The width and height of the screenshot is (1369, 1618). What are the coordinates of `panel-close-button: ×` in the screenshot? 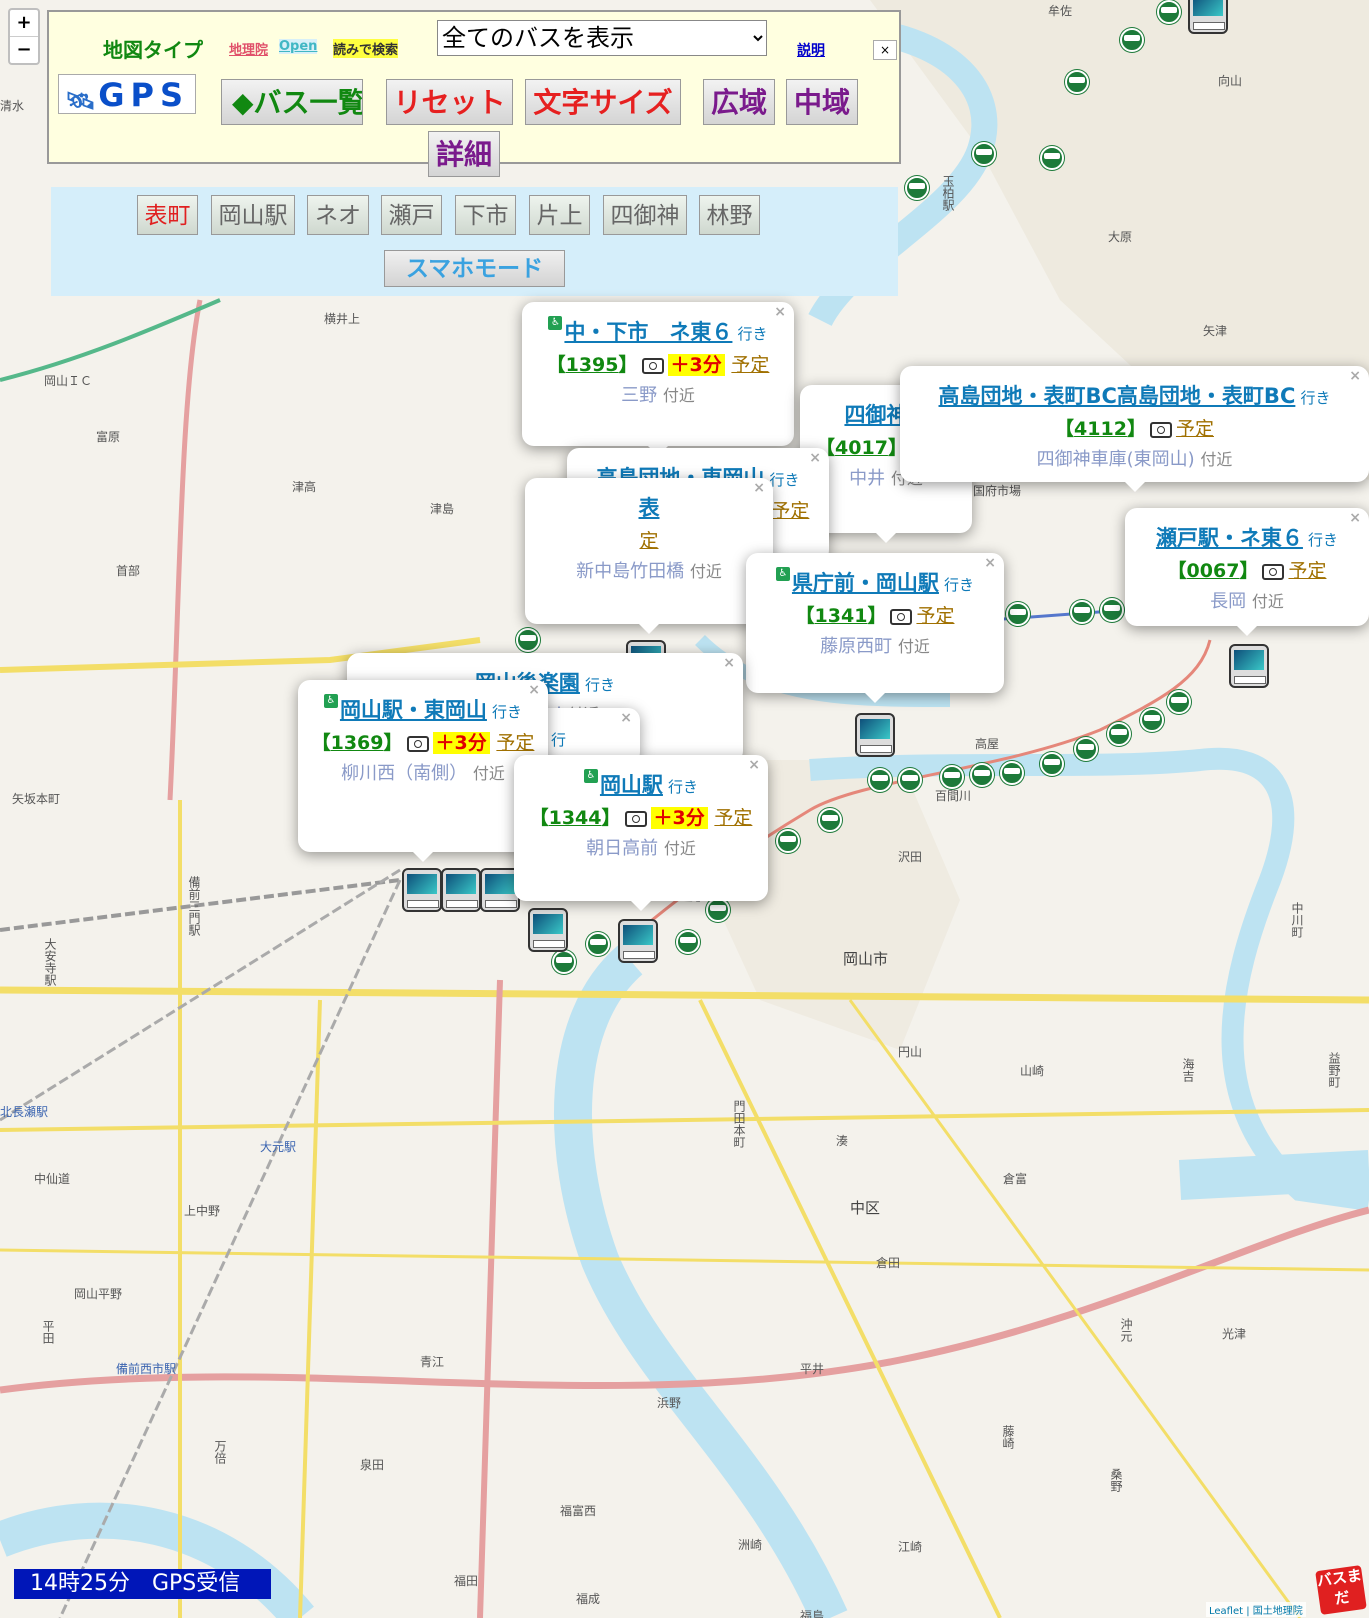 It's located at (885, 50).